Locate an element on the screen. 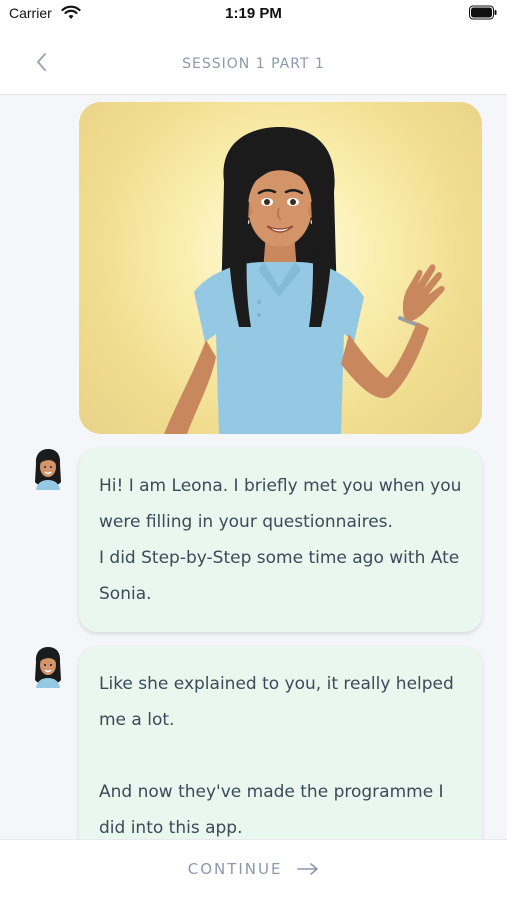 The height and width of the screenshot is (901, 507). continue-button: CONTINUE is located at coordinates (253, 869).